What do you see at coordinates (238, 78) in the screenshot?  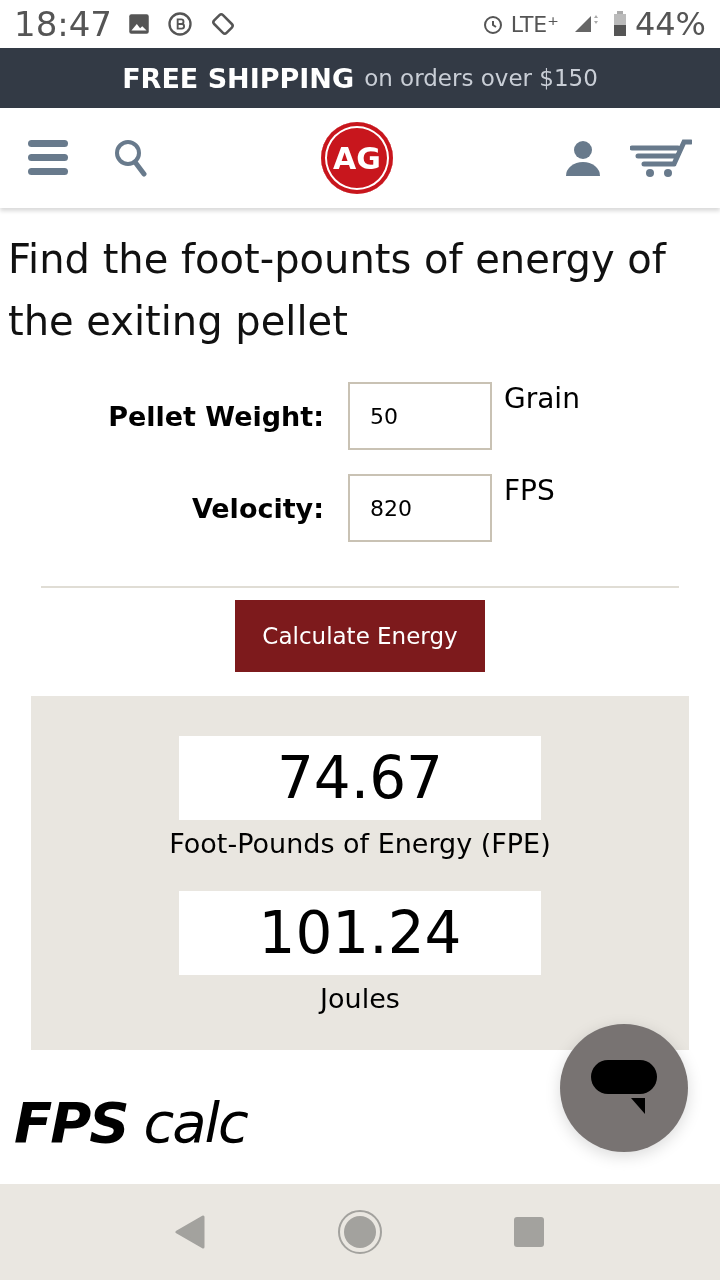 I see `banner-title: FREE SHIPPING` at bounding box center [238, 78].